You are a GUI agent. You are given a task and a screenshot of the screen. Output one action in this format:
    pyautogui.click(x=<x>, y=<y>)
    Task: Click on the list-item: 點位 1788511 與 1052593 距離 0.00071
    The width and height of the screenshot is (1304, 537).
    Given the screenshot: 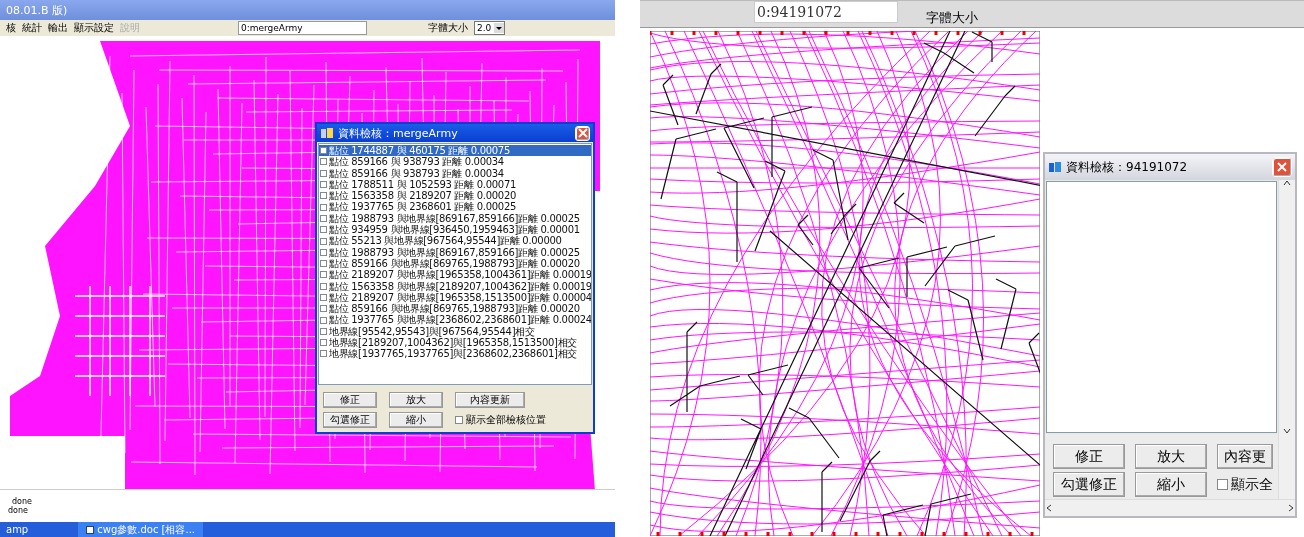 What is the action you would take?
    pyautogui.click(x=423, y=184)
    